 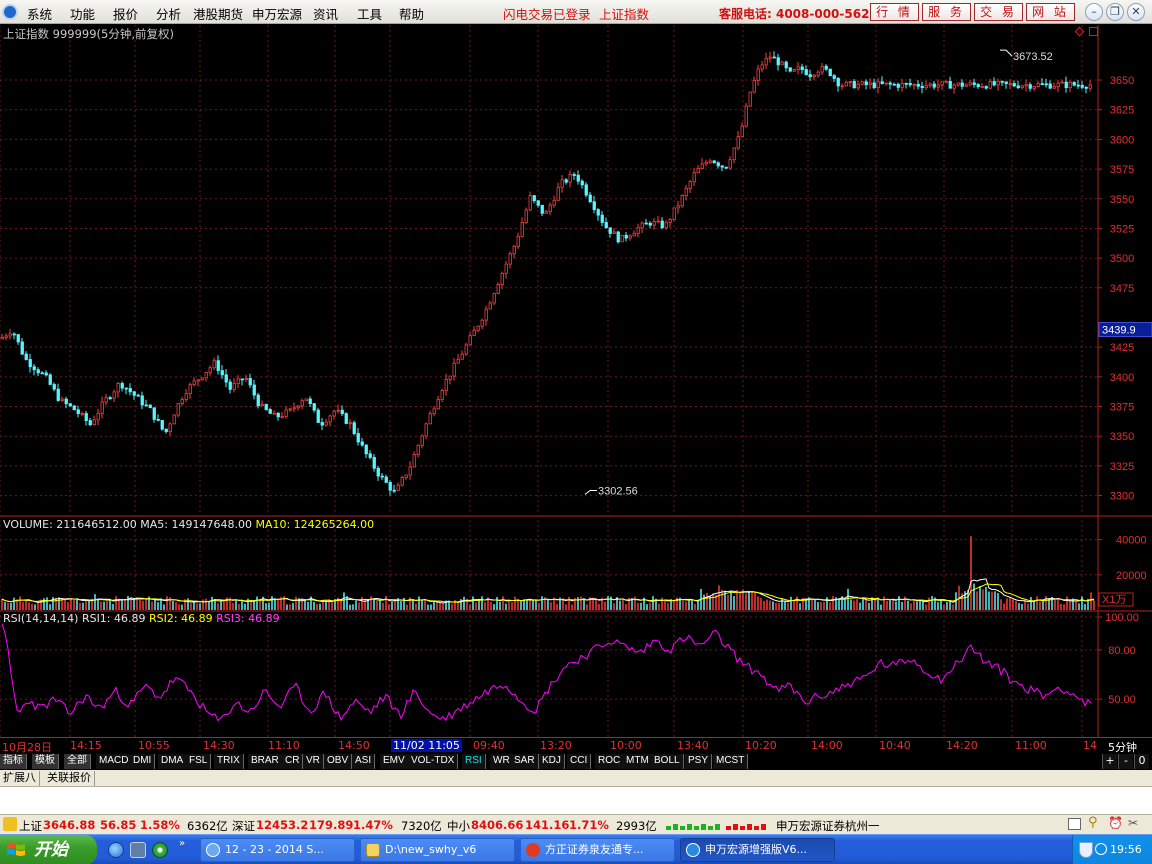 What do you see at coordinates (394, 761) in the screenshot?
I see `indicator-tab-emv: EMV` at bounding box center [394, 761].